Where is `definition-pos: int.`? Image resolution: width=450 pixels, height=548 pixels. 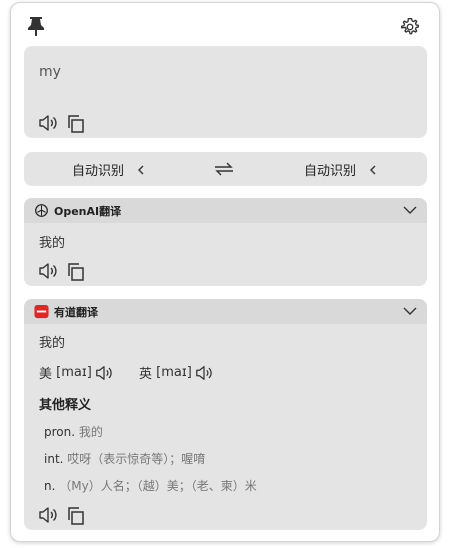 definition-pos: int. is located at coordinates (54, 459).